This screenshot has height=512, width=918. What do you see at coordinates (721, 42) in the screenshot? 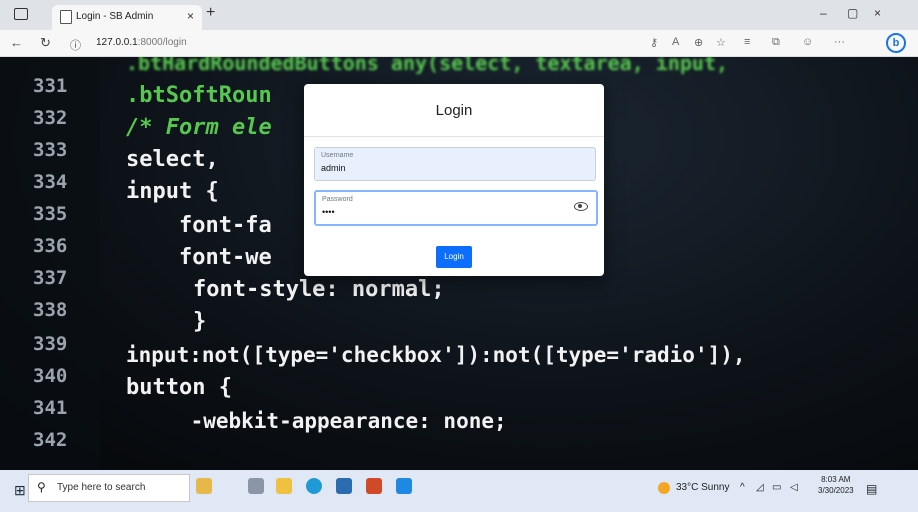
I see `favorite-star-icon: ☆` at bounding box center [721, 42].